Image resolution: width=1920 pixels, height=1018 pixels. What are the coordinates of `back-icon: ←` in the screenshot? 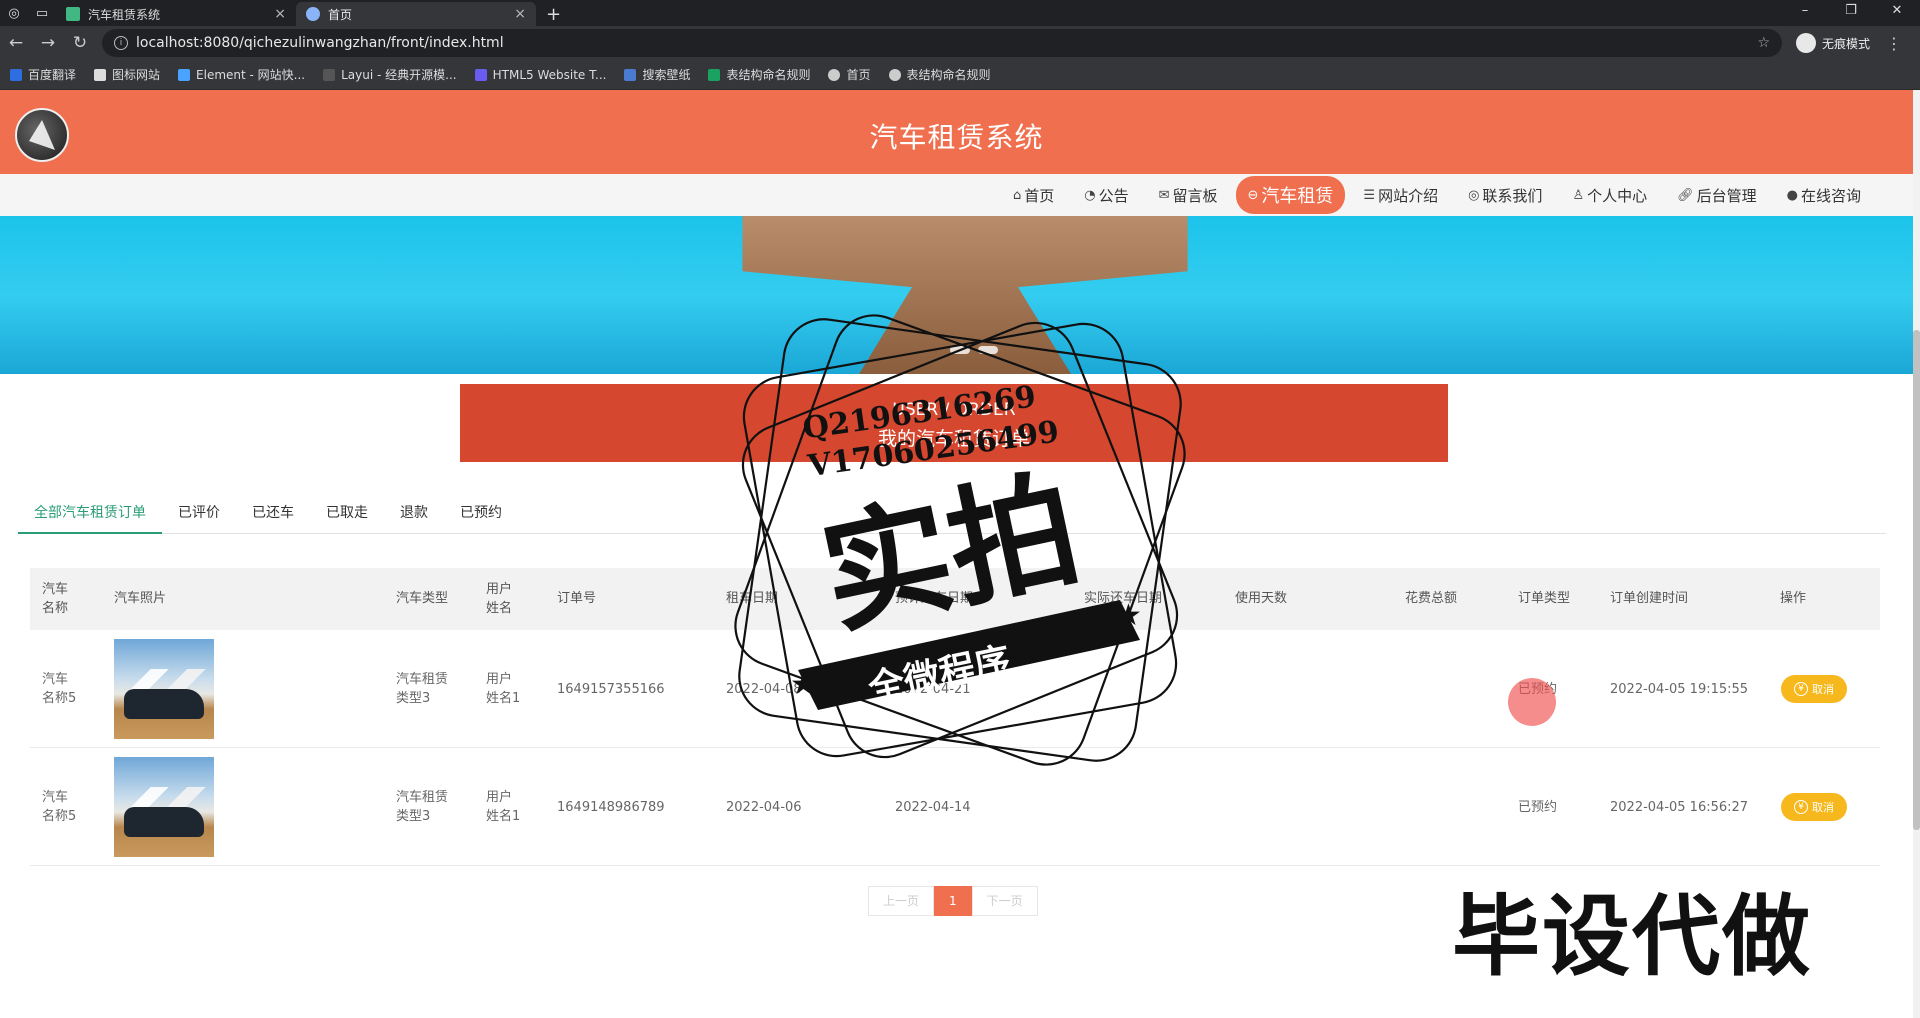 It's located at (16, 43).